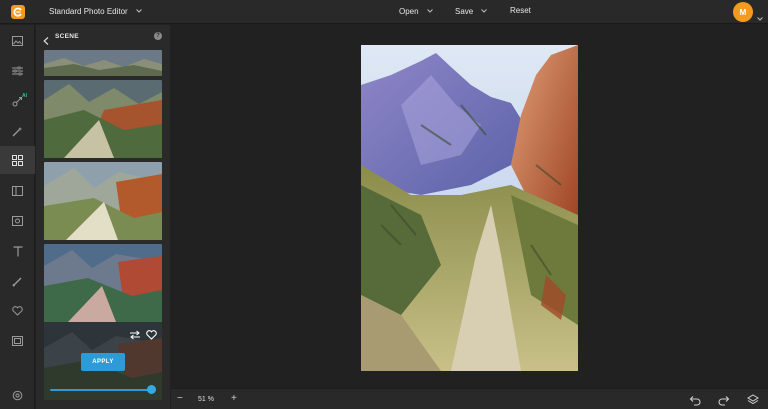 This screenshot has height=409, width=768. What do you see at coordinates (17, 131) in the screenshot?
I see `magic-wand-icon` at bounding box center [17, 131].